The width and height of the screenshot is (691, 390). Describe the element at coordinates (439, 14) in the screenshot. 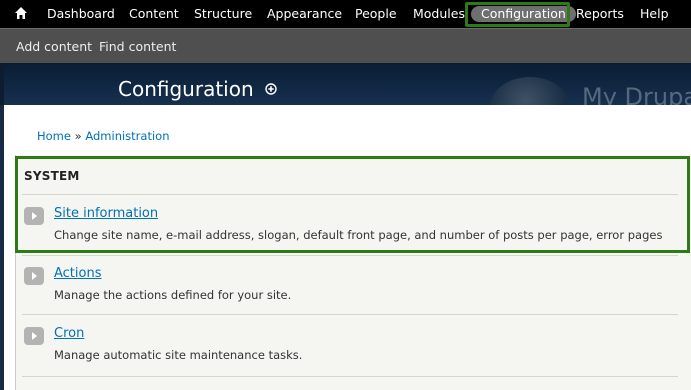

I see `toolbar-item-modules: Modules` at that location.